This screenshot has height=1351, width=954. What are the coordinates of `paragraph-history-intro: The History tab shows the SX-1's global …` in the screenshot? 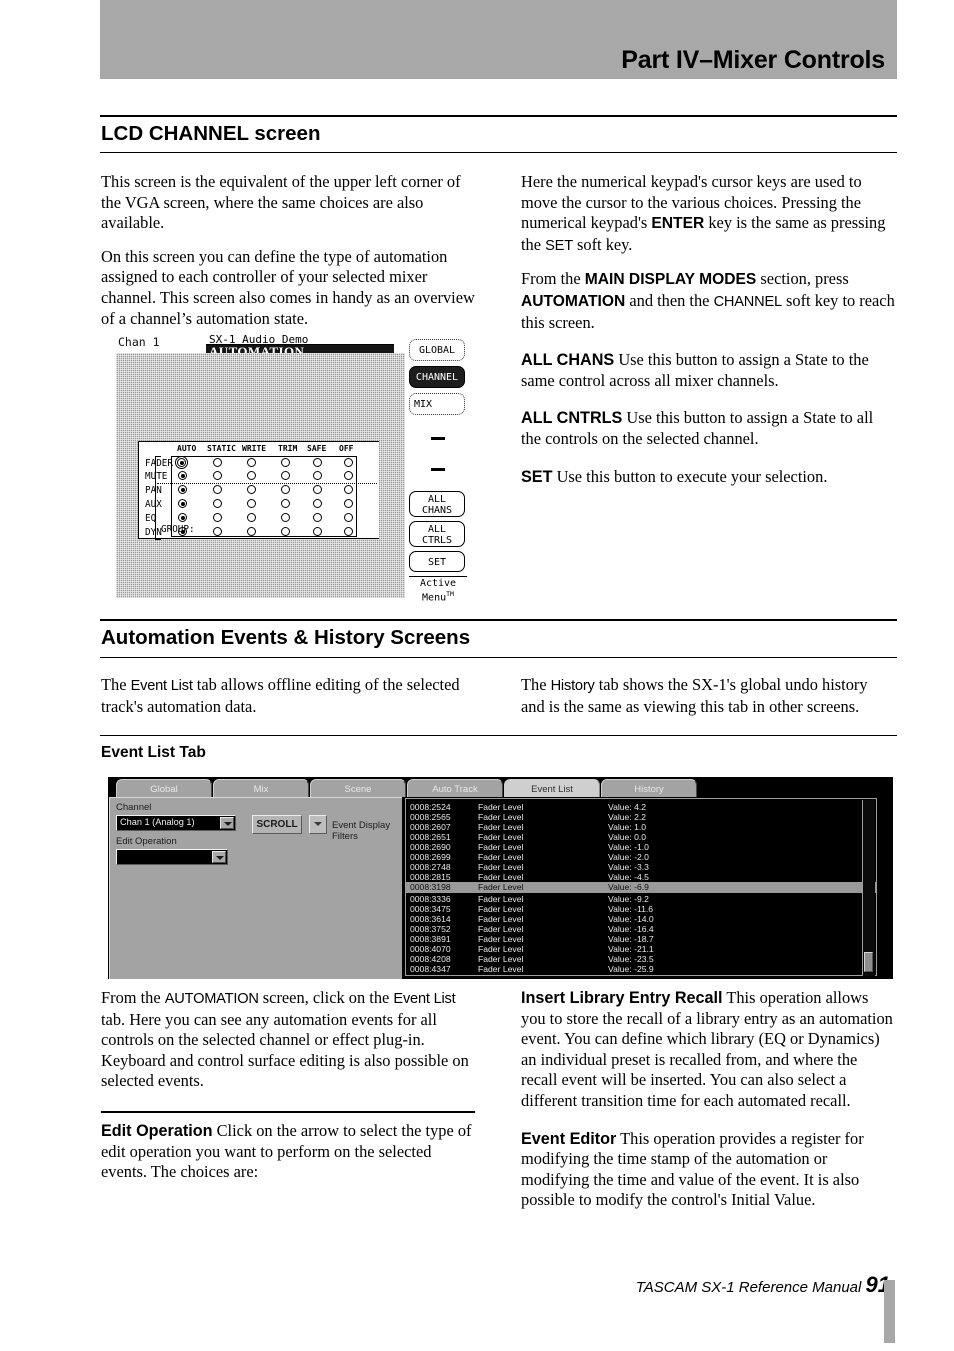 It's located at (708, 696).